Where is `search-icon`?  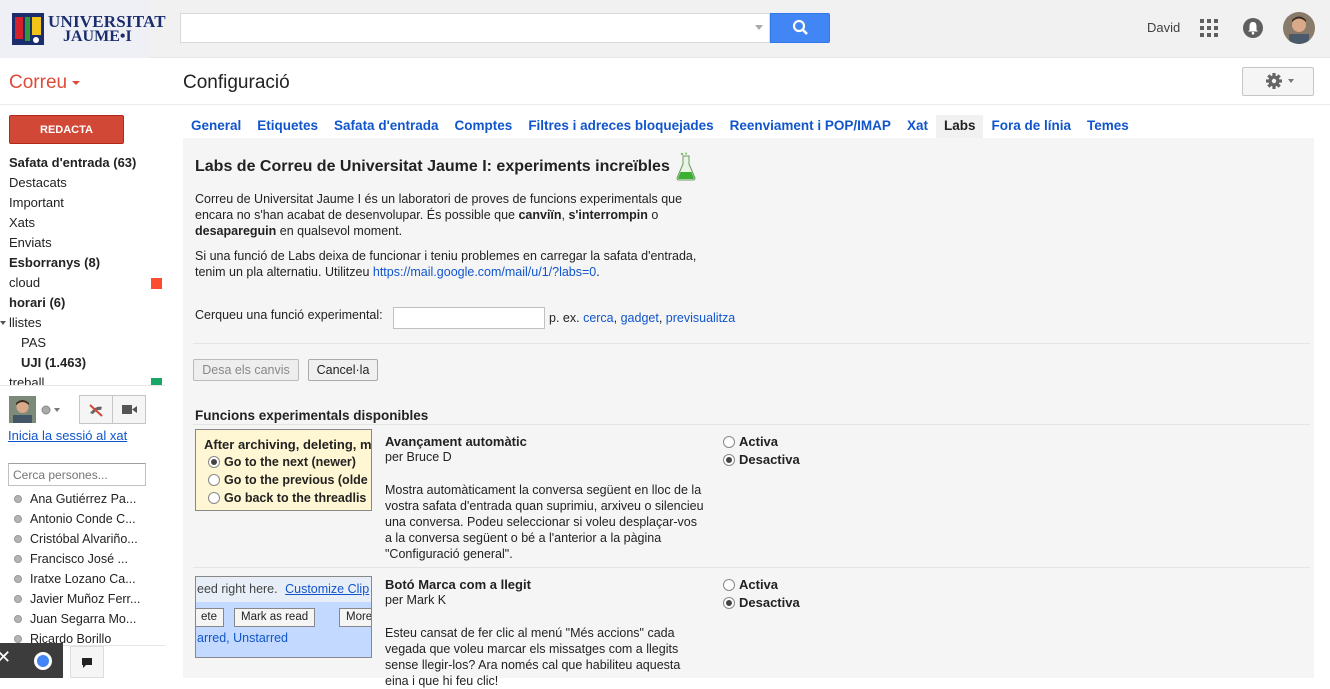
search-icon is located at coordinates (800, 27).